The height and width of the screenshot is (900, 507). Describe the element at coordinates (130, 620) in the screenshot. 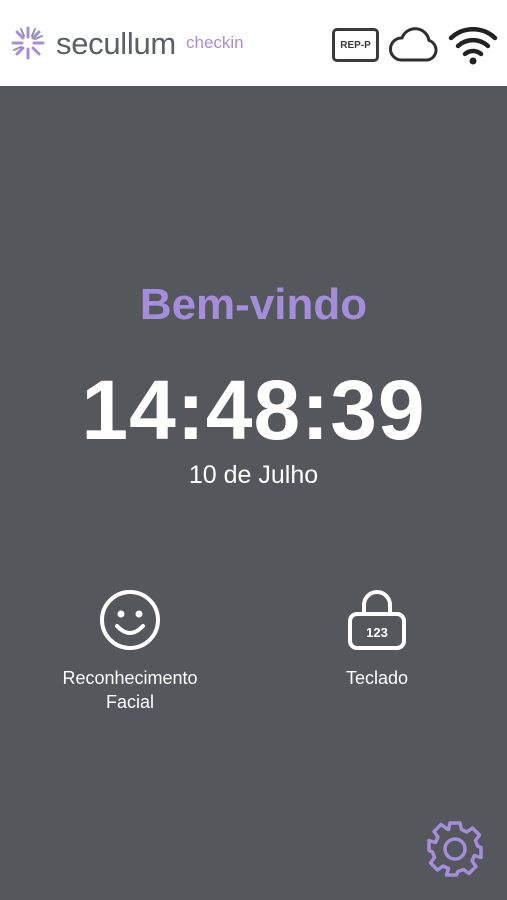

I see `smiley-face-icon` at that location.